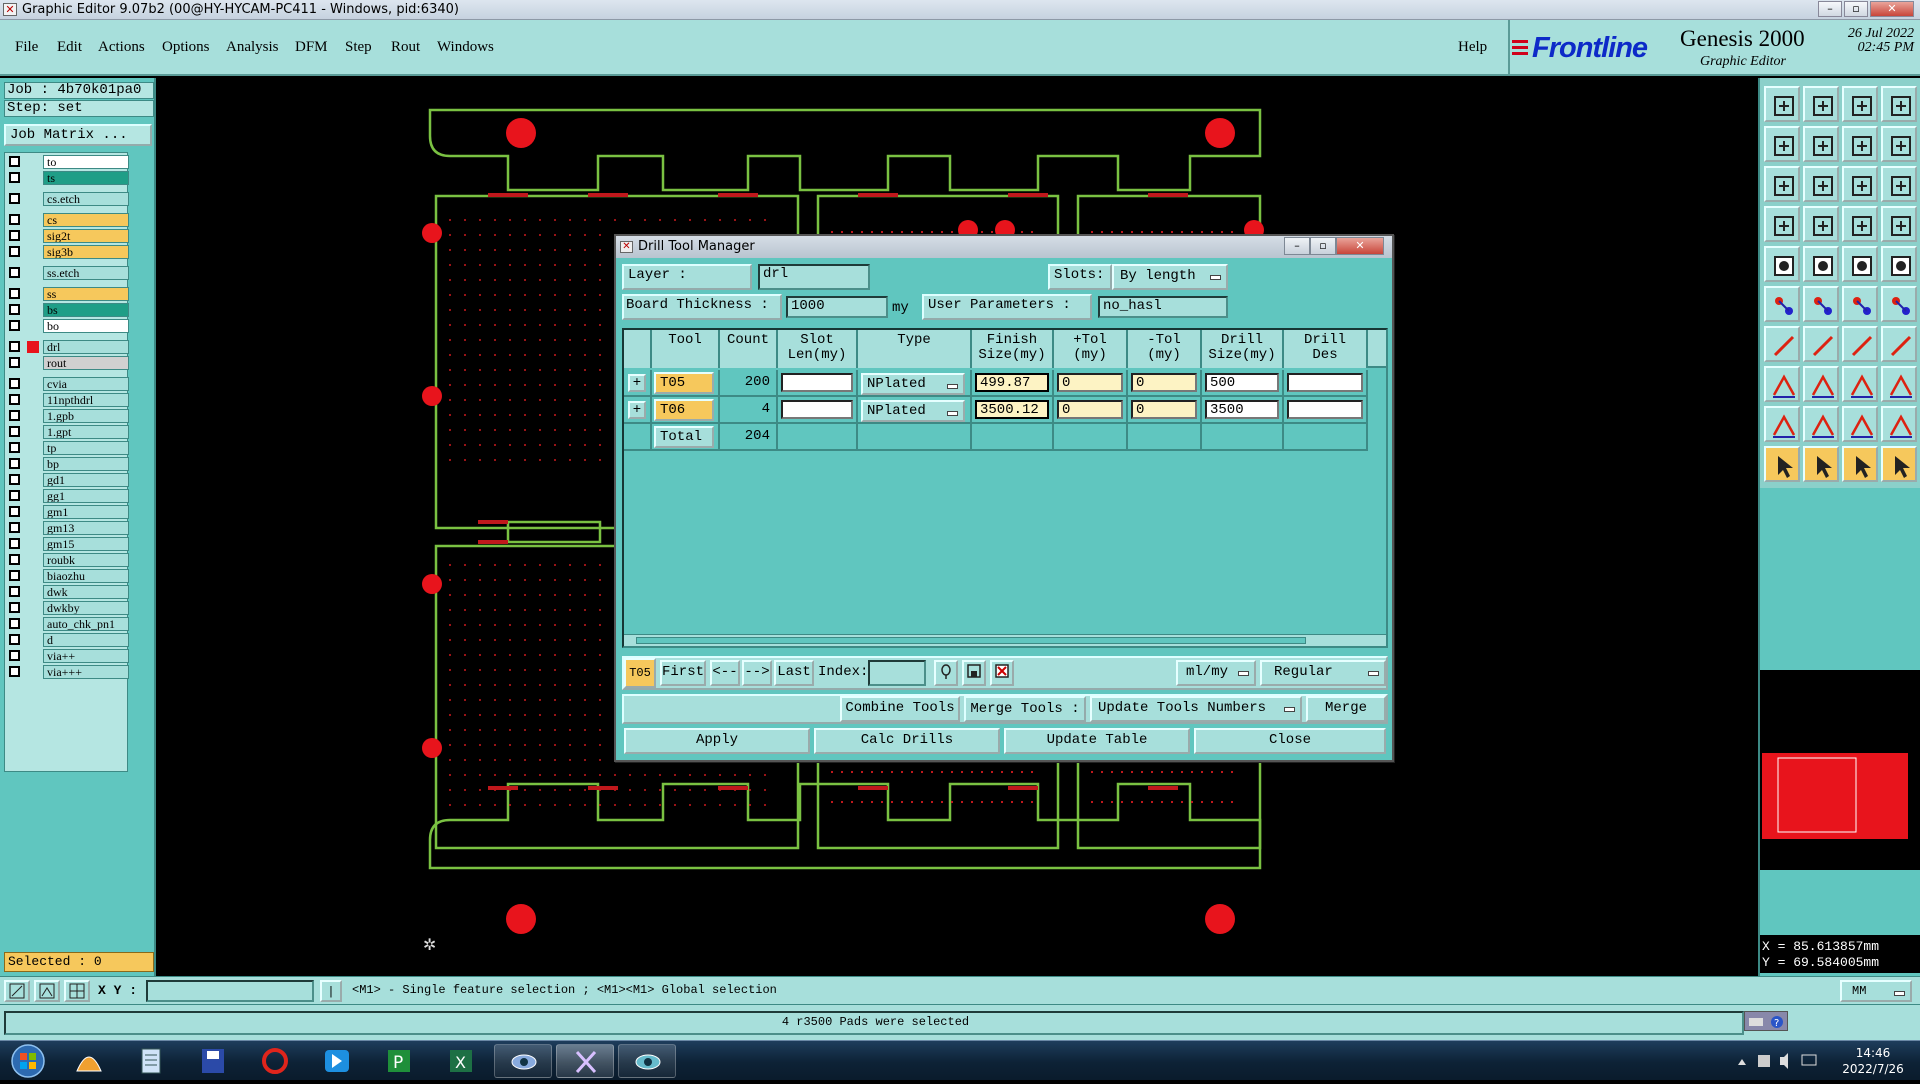  What do you see at coordinates (68, 672) in the screenshot?
I see `layer-row: via+++` at bounding box center [68, 672].